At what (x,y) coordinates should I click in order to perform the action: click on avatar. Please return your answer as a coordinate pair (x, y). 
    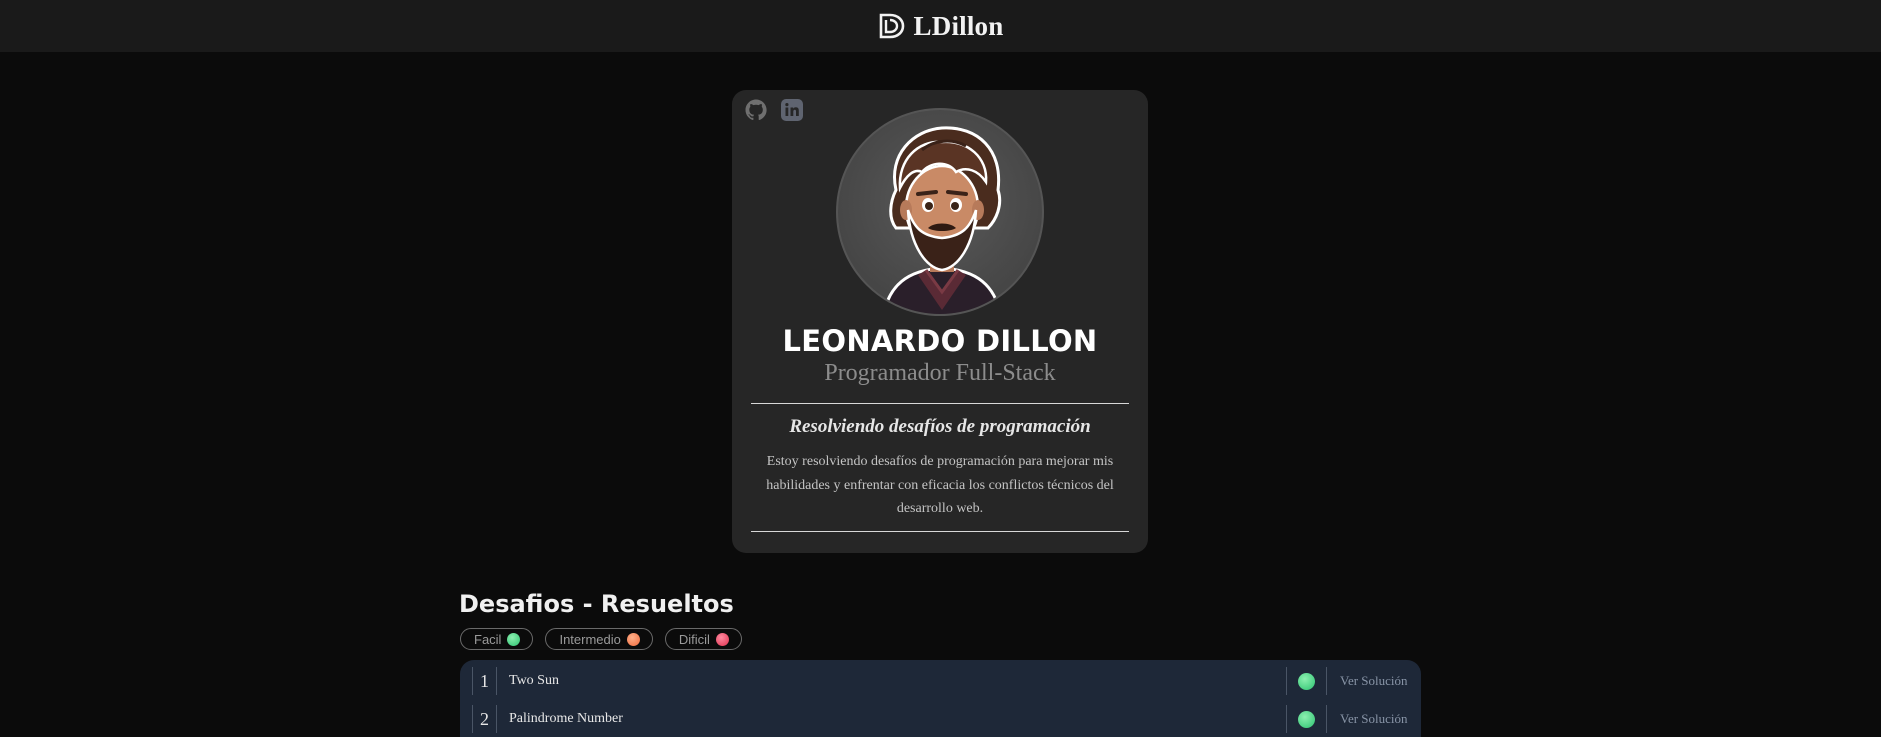
    Looking at the image, I should click on (940, 212).